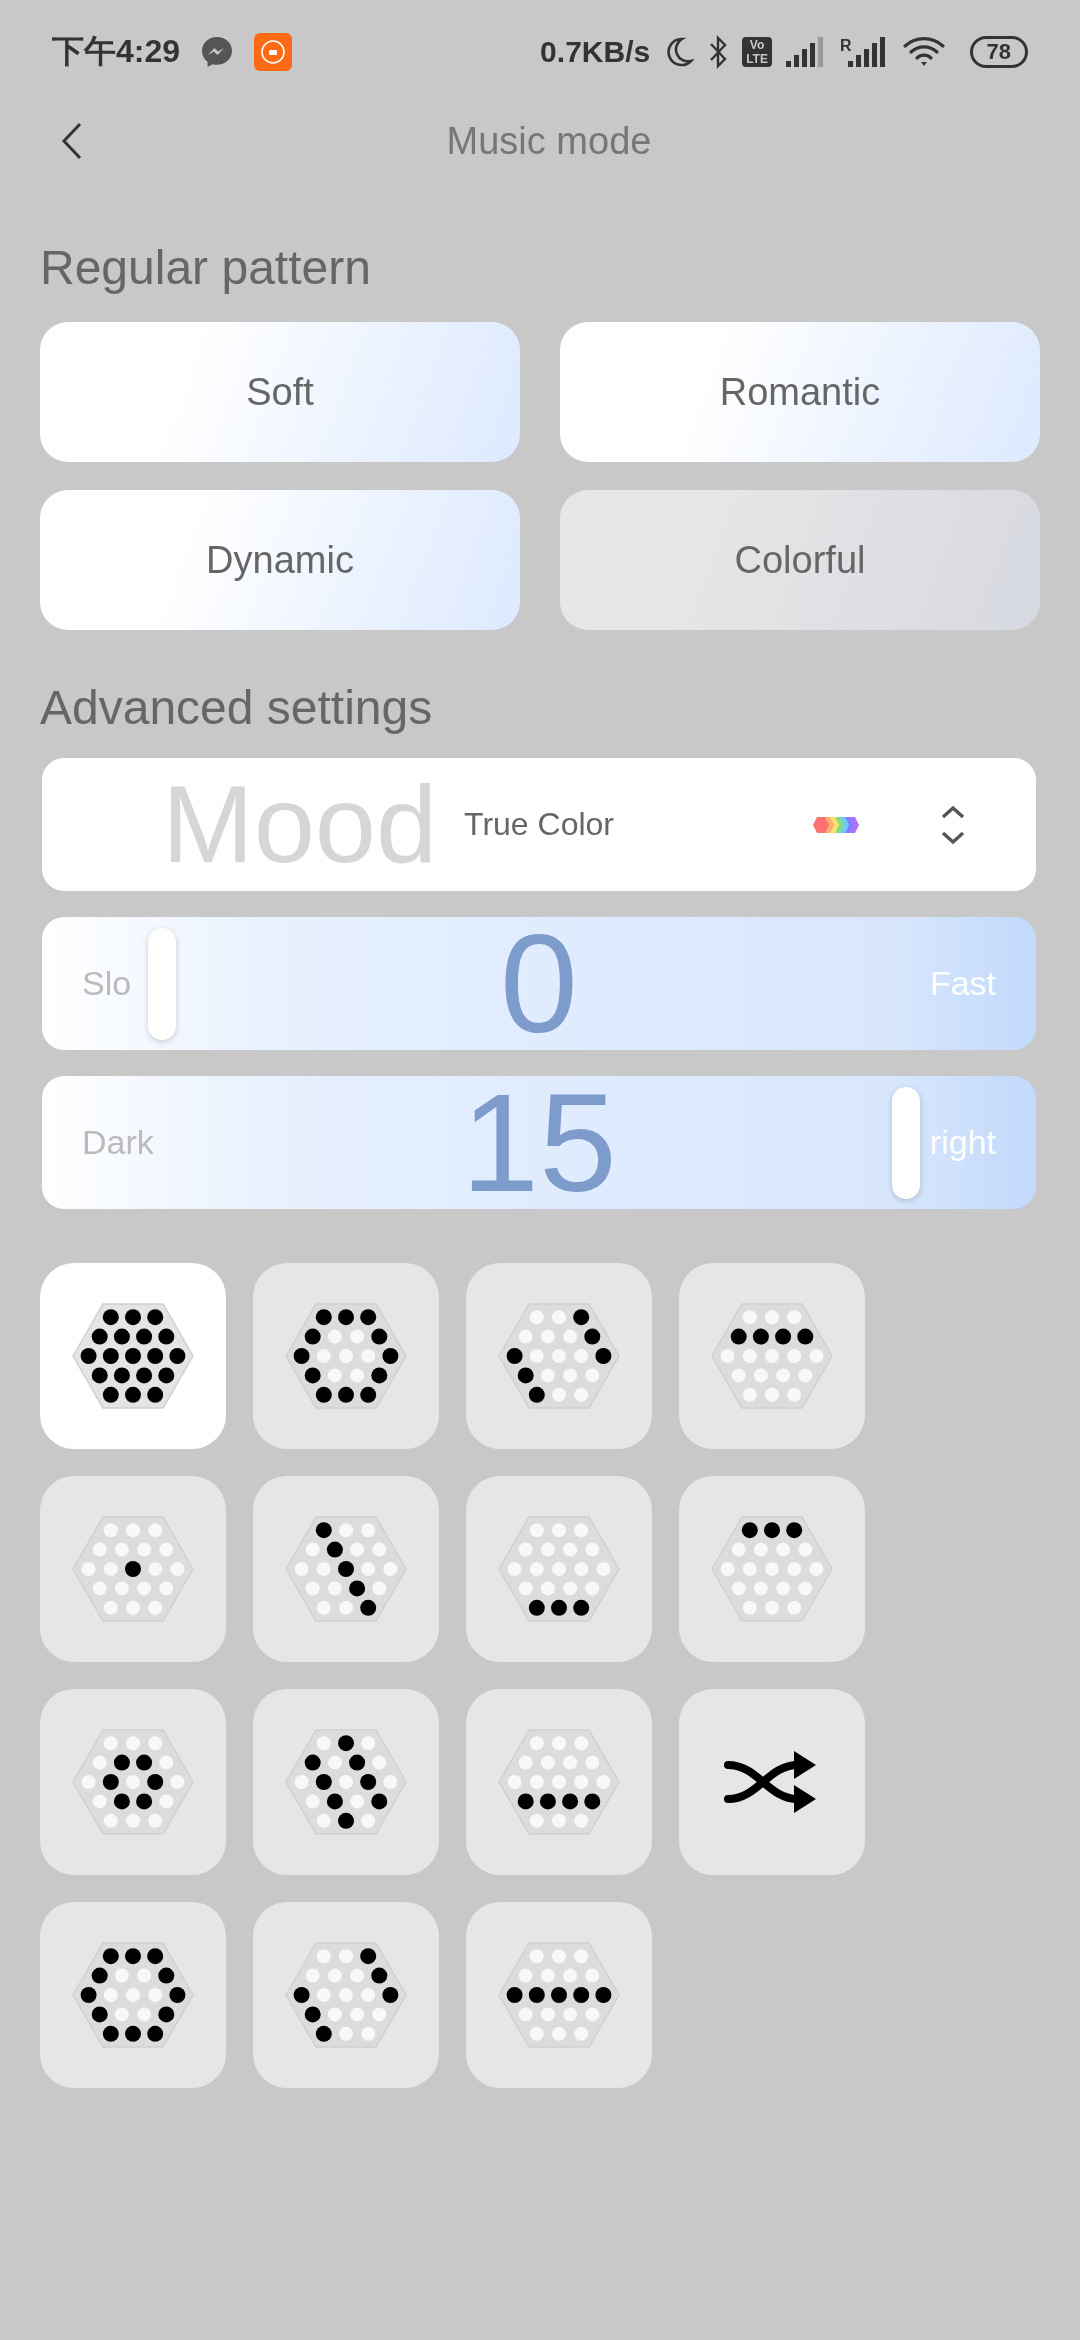  What do you see at coordinates (805, 52) in the screenshot?
I see `signal-icon` at bounding box center [805, 52].